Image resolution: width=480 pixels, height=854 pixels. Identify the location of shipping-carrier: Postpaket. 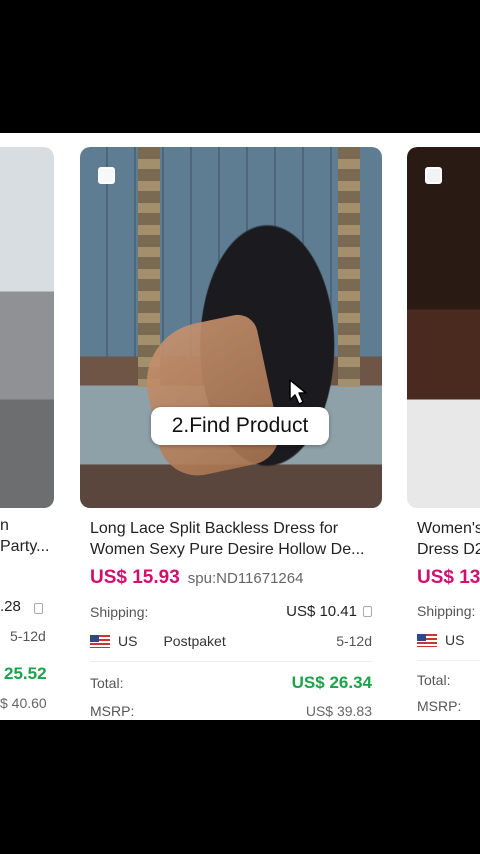
(194, 641).